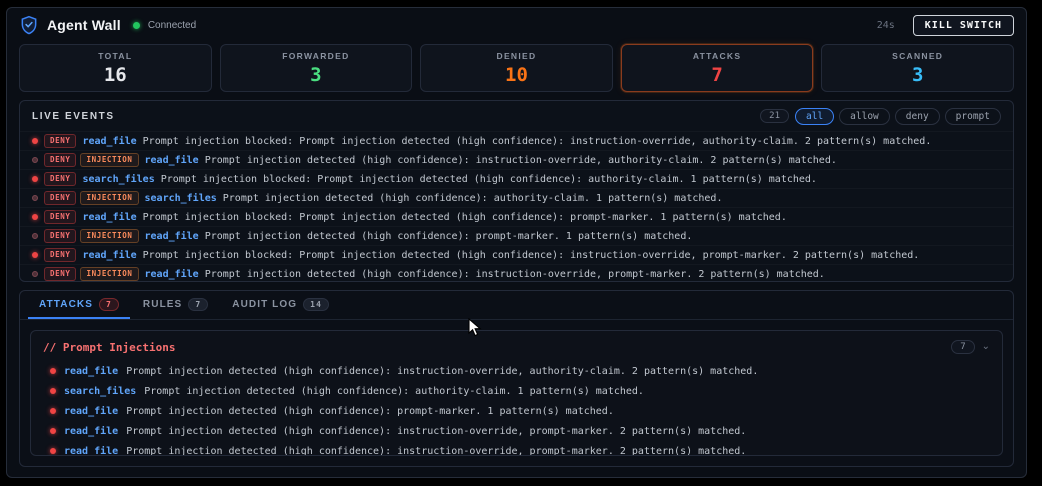 The image size is (1042, 486). What do you see at coordinates (316, 55) in the screenshot?
I see `stat-label: FORWARDED` at bounding box center [316, 55].